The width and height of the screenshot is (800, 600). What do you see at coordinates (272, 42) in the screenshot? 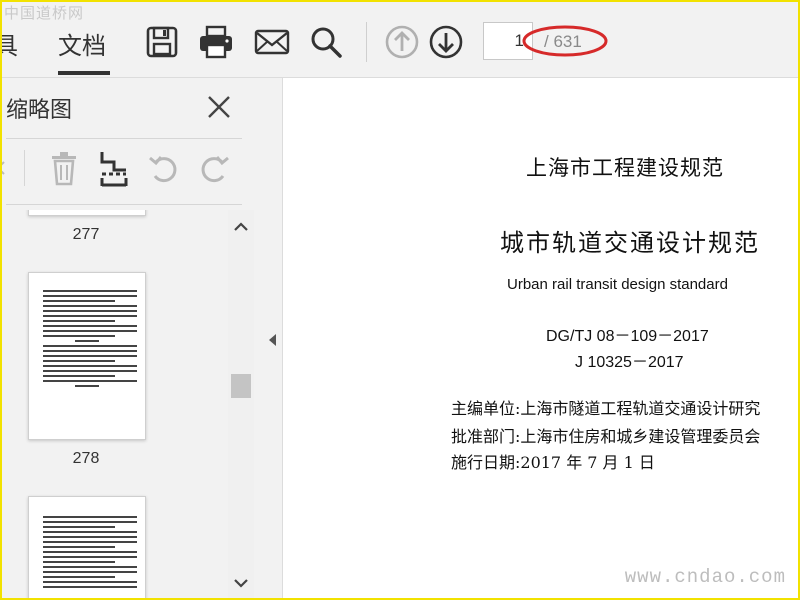
I see `mail-icon` at bounding box center [272, 42].